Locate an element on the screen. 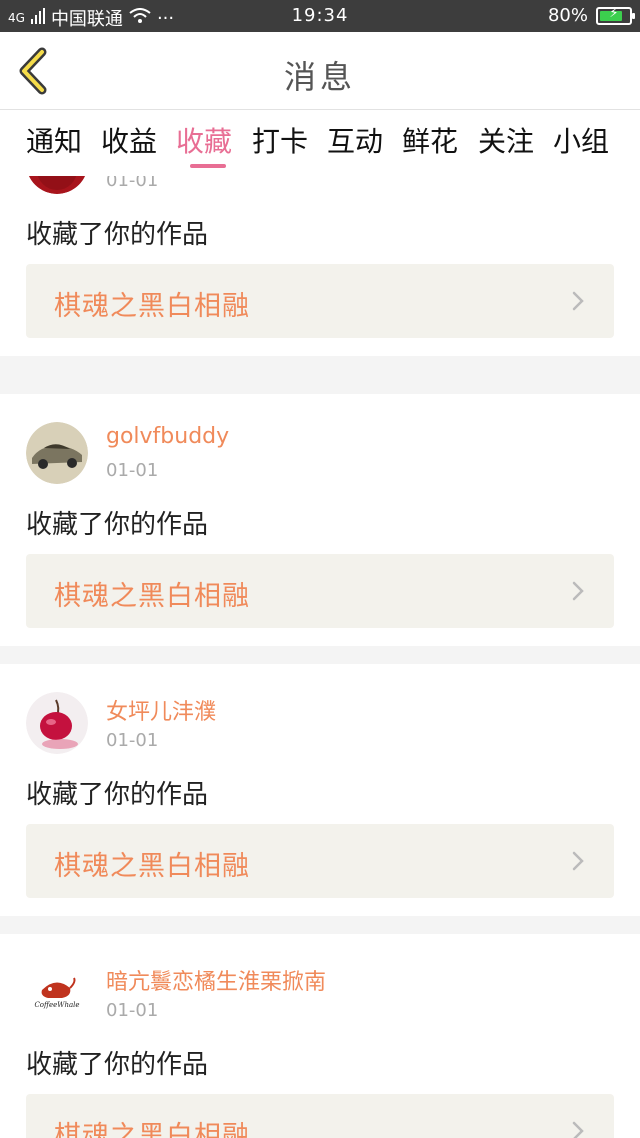  tab-follows: 关注 is located at coordinates (506, 140).